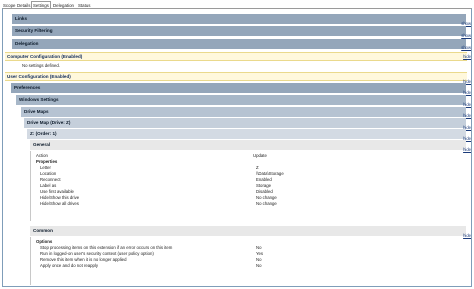 The height and width of the screenshot is (289, 474). What do you see at coordinates (248, 231) in the screenshot?
I see `section-common: Common` at bounding box center [248, 231].